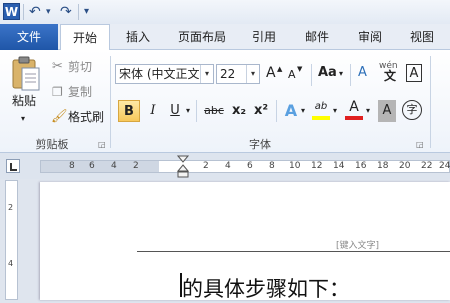 Image resolution: width=450 pixels, height=303 pixels. I want to click on ruler-margin, so click(100, 166).